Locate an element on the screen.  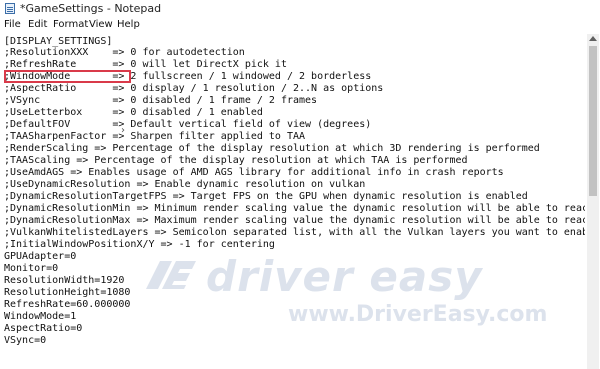
text-line: VSync=0 is located at coordinates (25, 340).